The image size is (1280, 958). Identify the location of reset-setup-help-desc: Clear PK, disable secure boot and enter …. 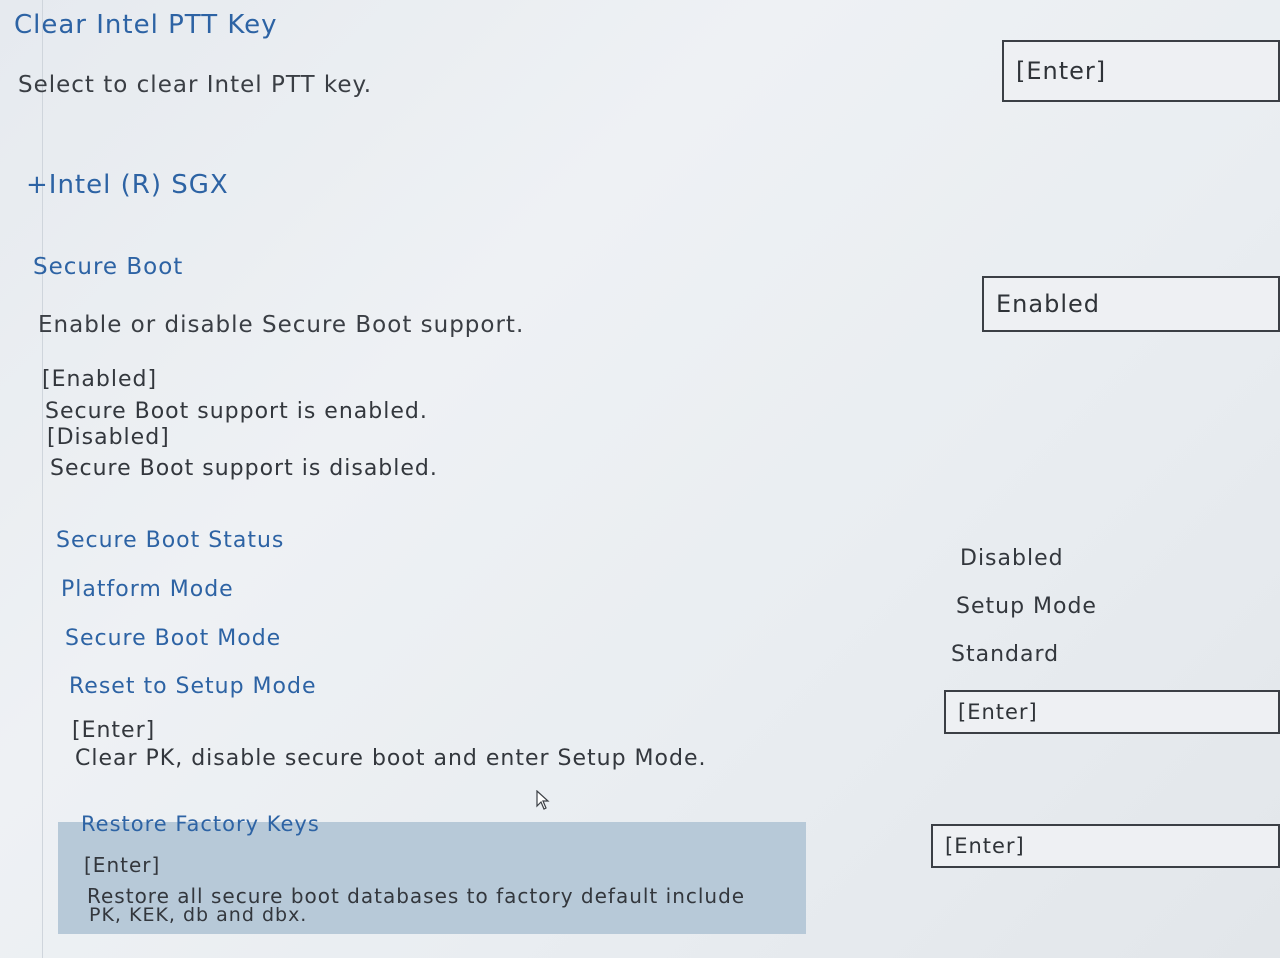
(391, 758).